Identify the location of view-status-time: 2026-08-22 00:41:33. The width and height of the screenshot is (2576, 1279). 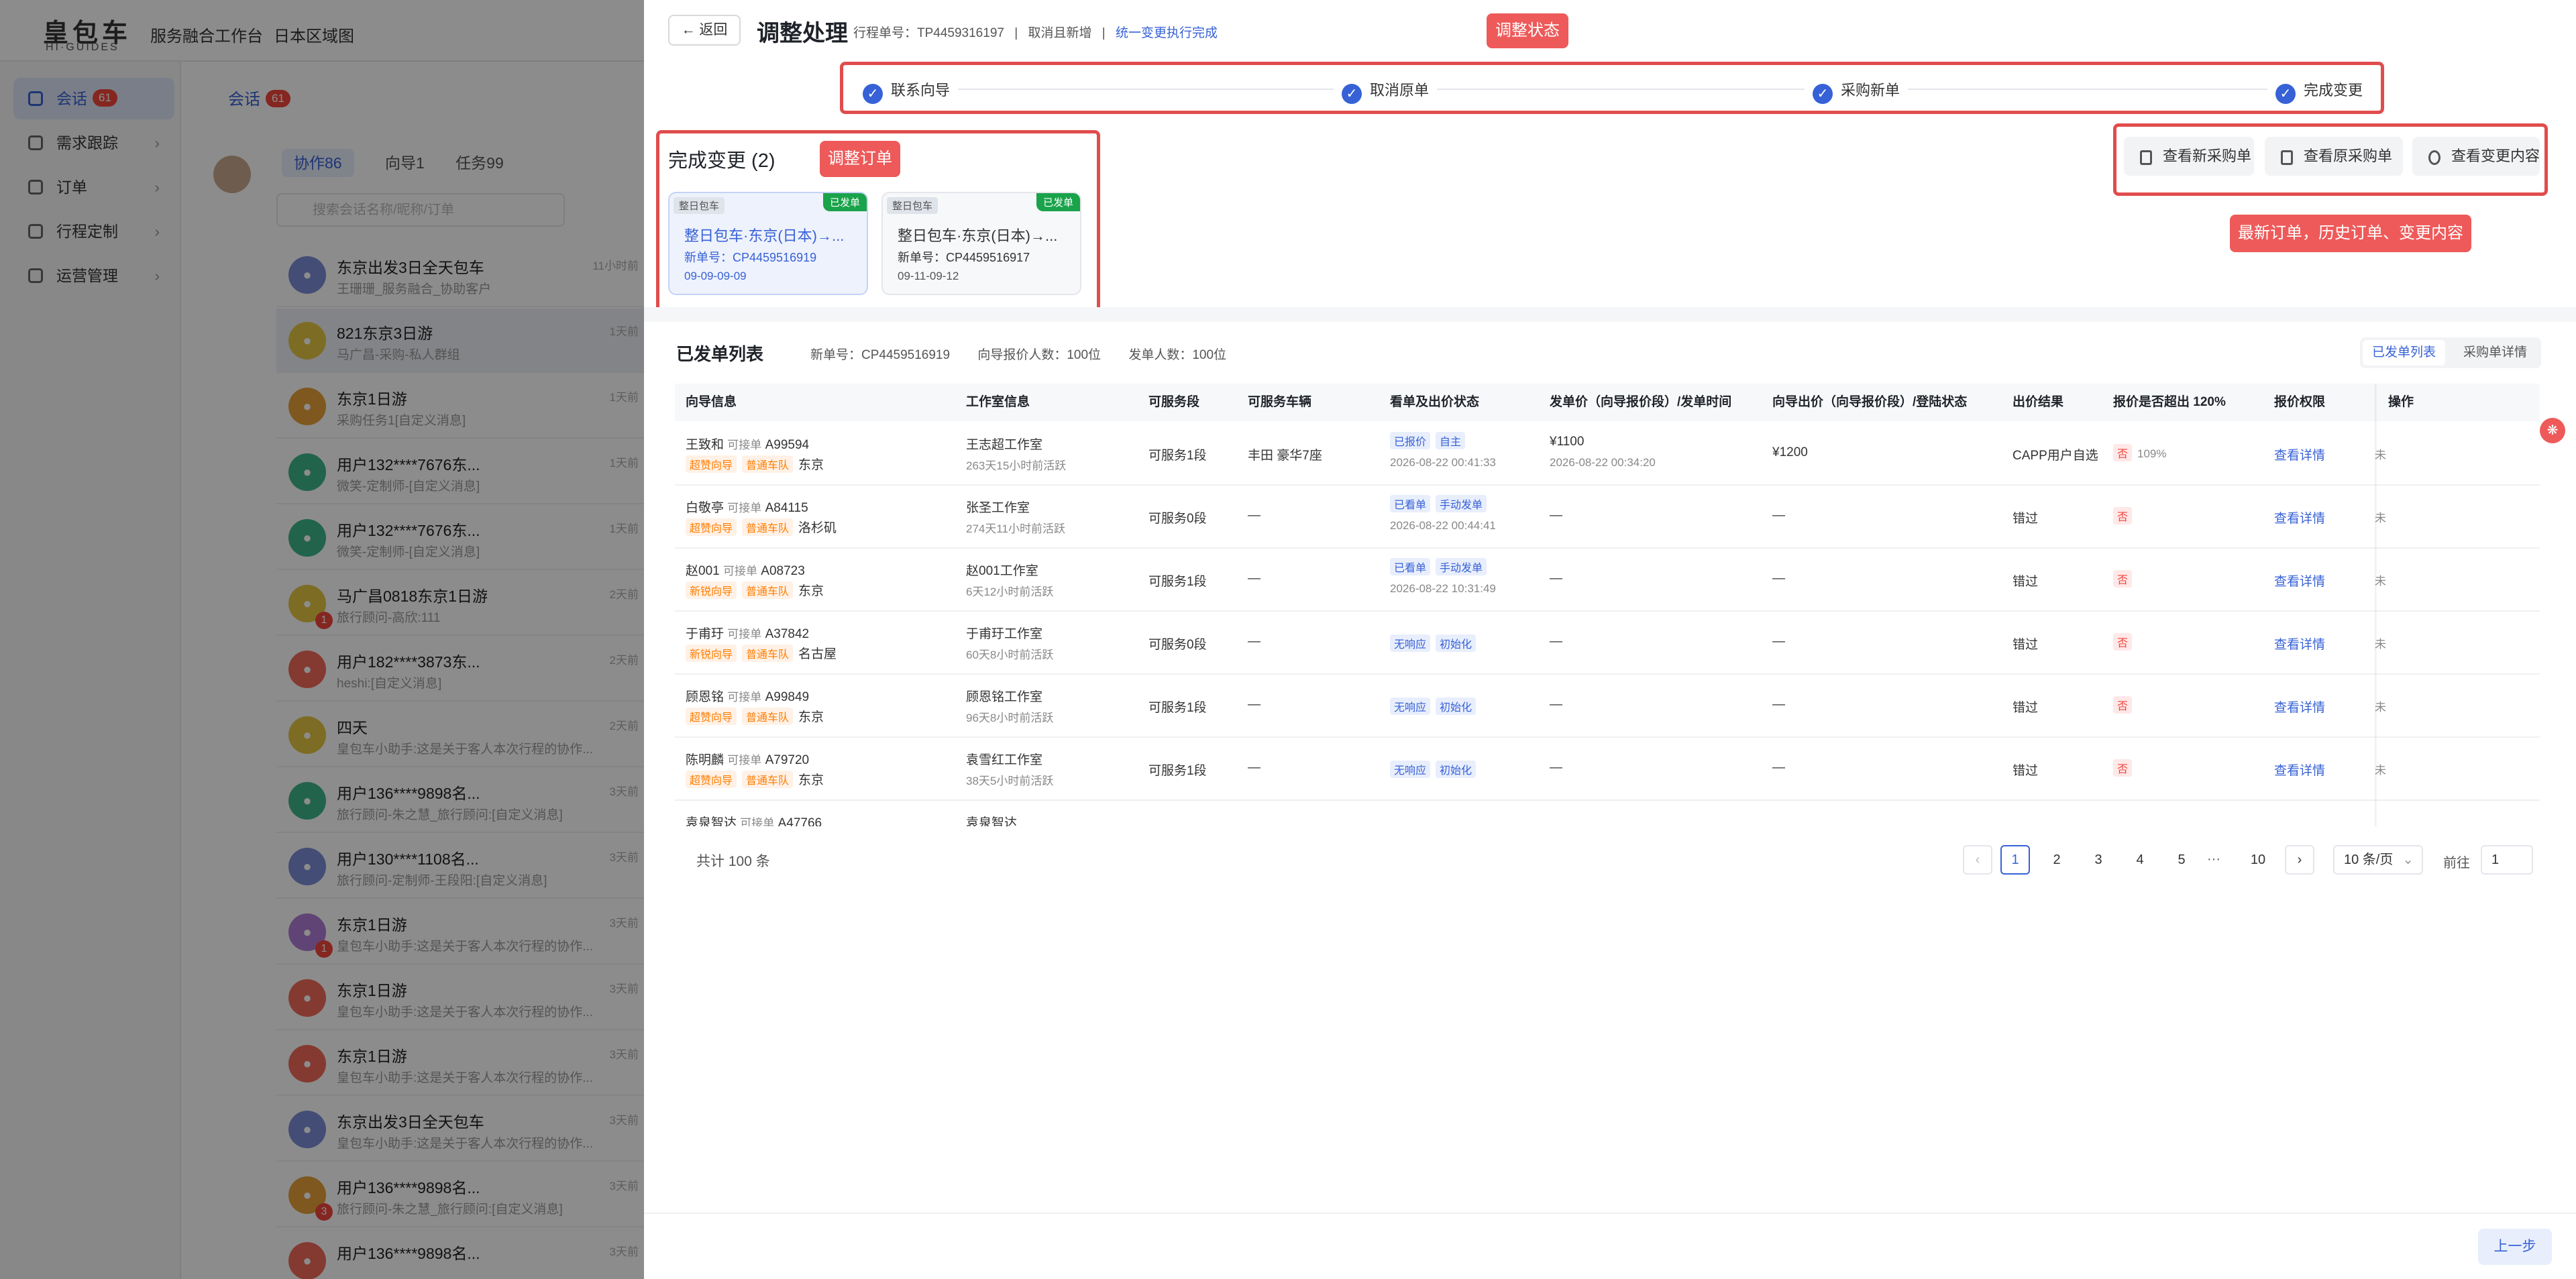
(1443, 463).